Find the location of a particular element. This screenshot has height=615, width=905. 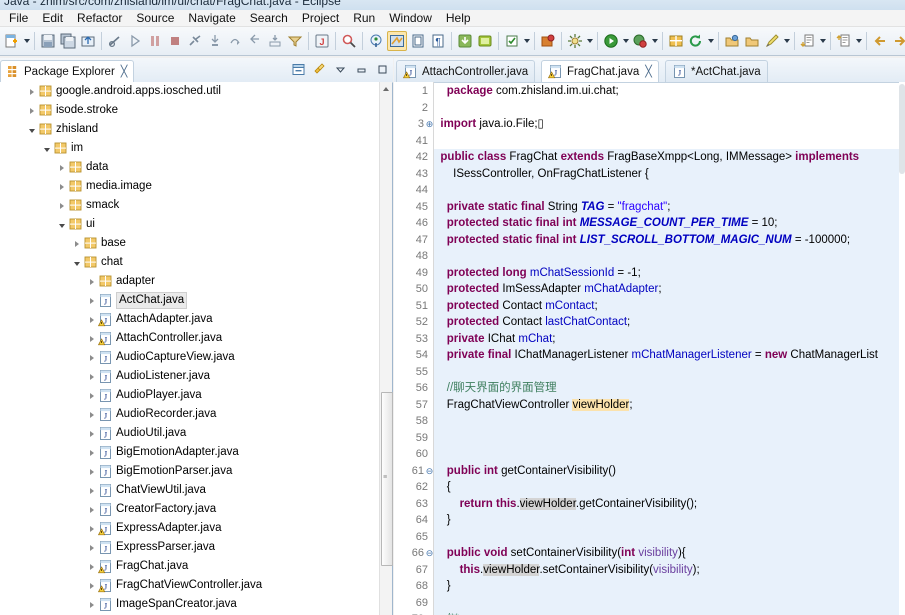

tree-item: adapter is located at coordinates (190, 281).